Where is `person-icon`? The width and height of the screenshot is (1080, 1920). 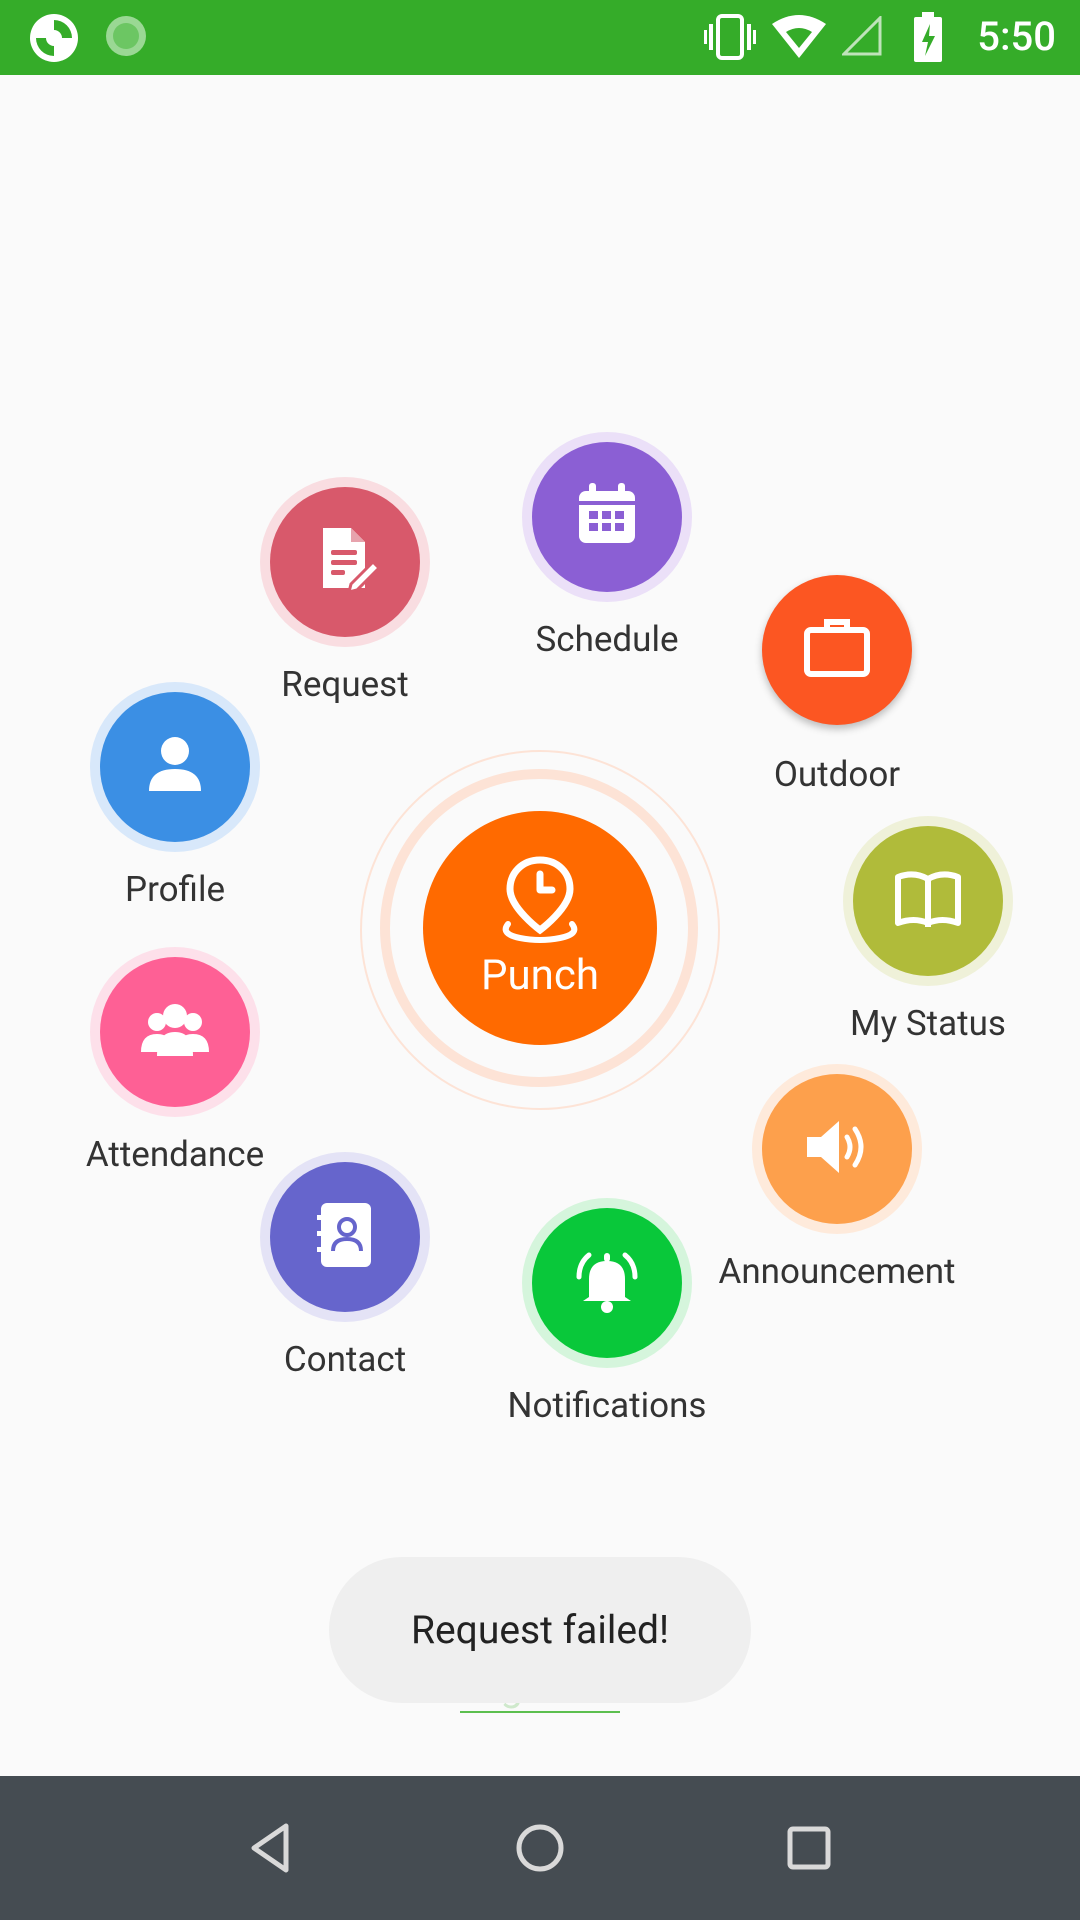
person-icon is located at coordinates (175, 767).